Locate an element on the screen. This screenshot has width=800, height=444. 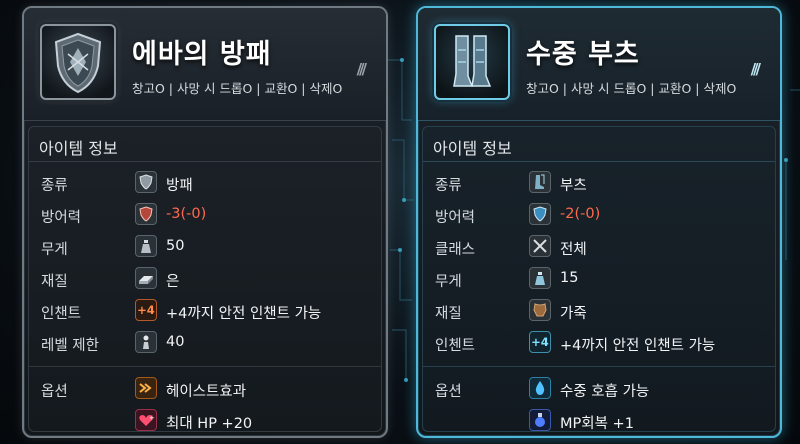
stat-row-weight: 무게 50 is located at coordinates (205, 247).